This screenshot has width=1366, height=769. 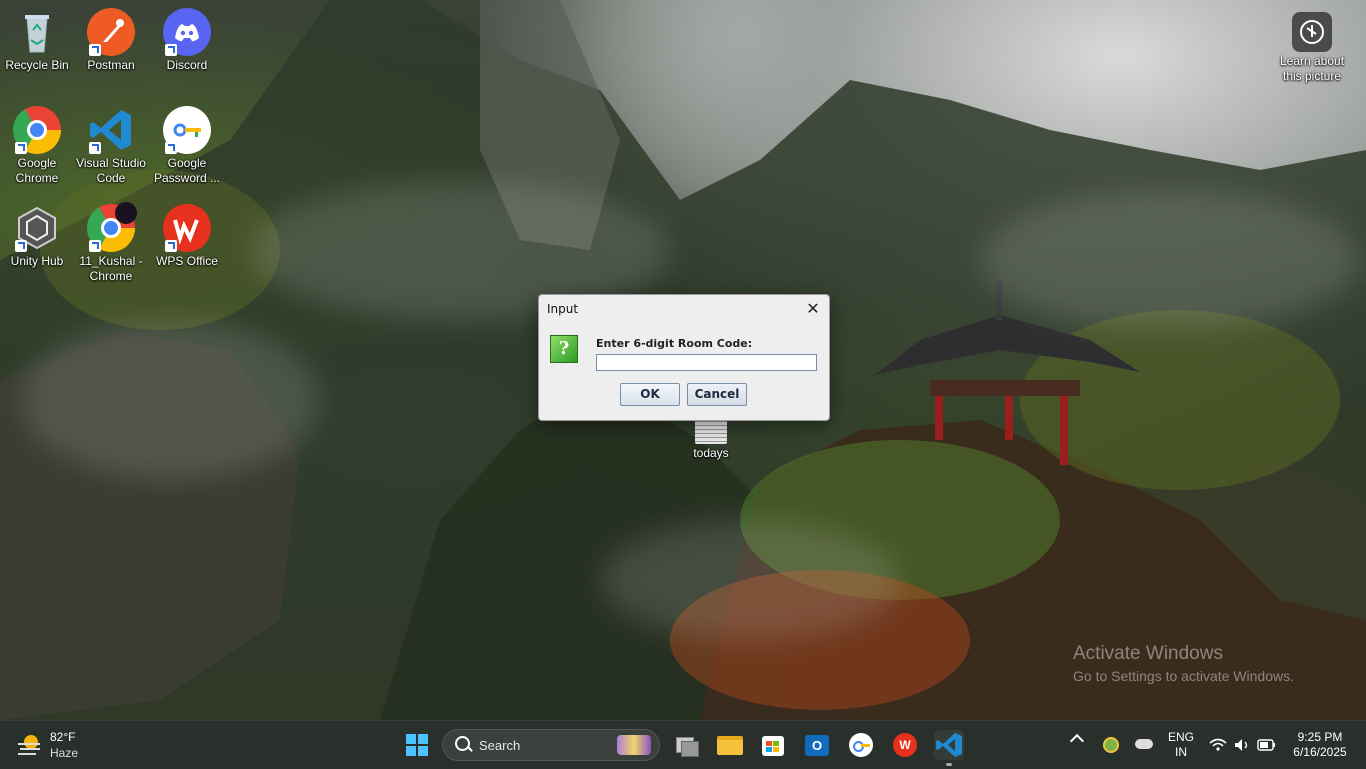 What do you see at coordinates (1111, 745) in the screenshot?
I see `tray-app-icon` at bounding box center [1111, 745].